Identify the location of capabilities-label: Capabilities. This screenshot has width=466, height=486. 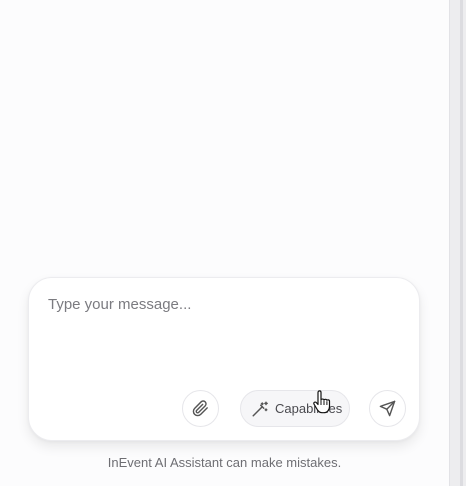
(309, 408).